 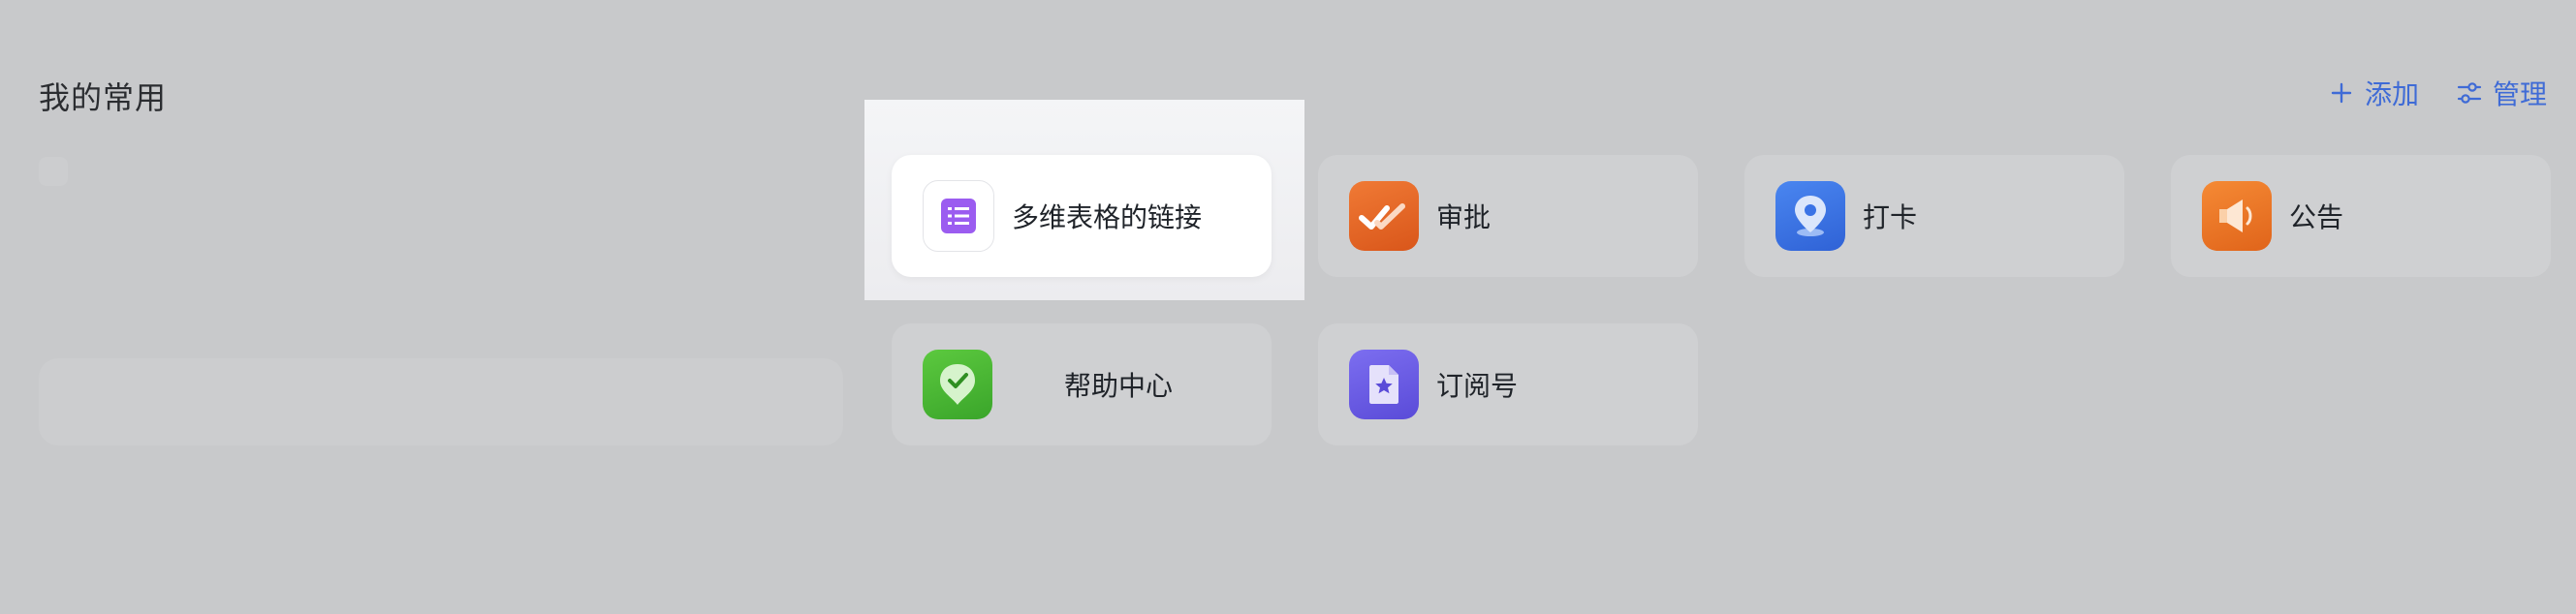 I want to click on subscription-icon, so click(x=1384, y=384).